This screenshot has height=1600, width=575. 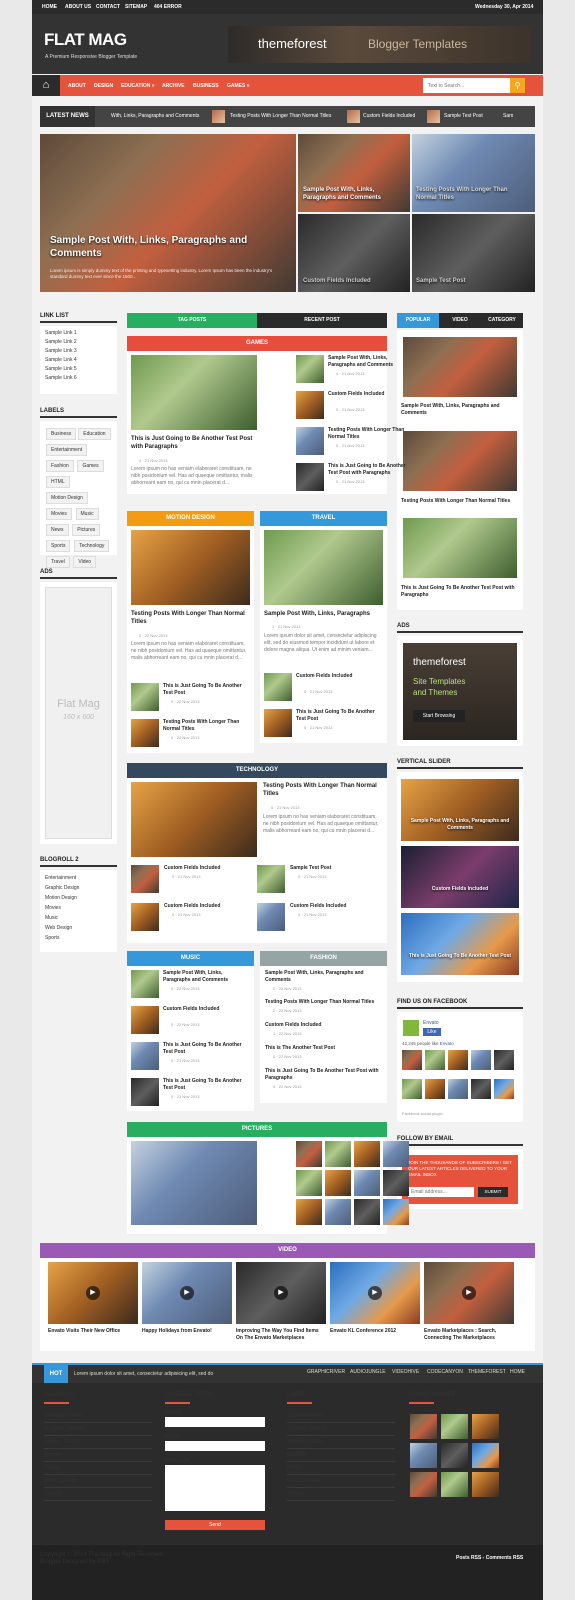 I want to click on footer-label-item: Sports, so click(x=341, y=1496).